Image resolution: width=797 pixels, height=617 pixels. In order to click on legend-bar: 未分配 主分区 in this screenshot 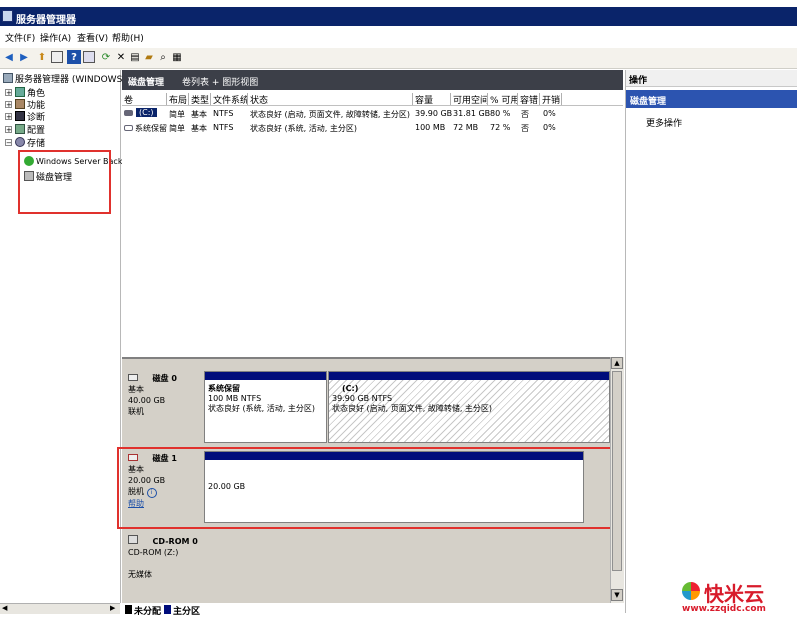, I will do `click(372, 610)`.